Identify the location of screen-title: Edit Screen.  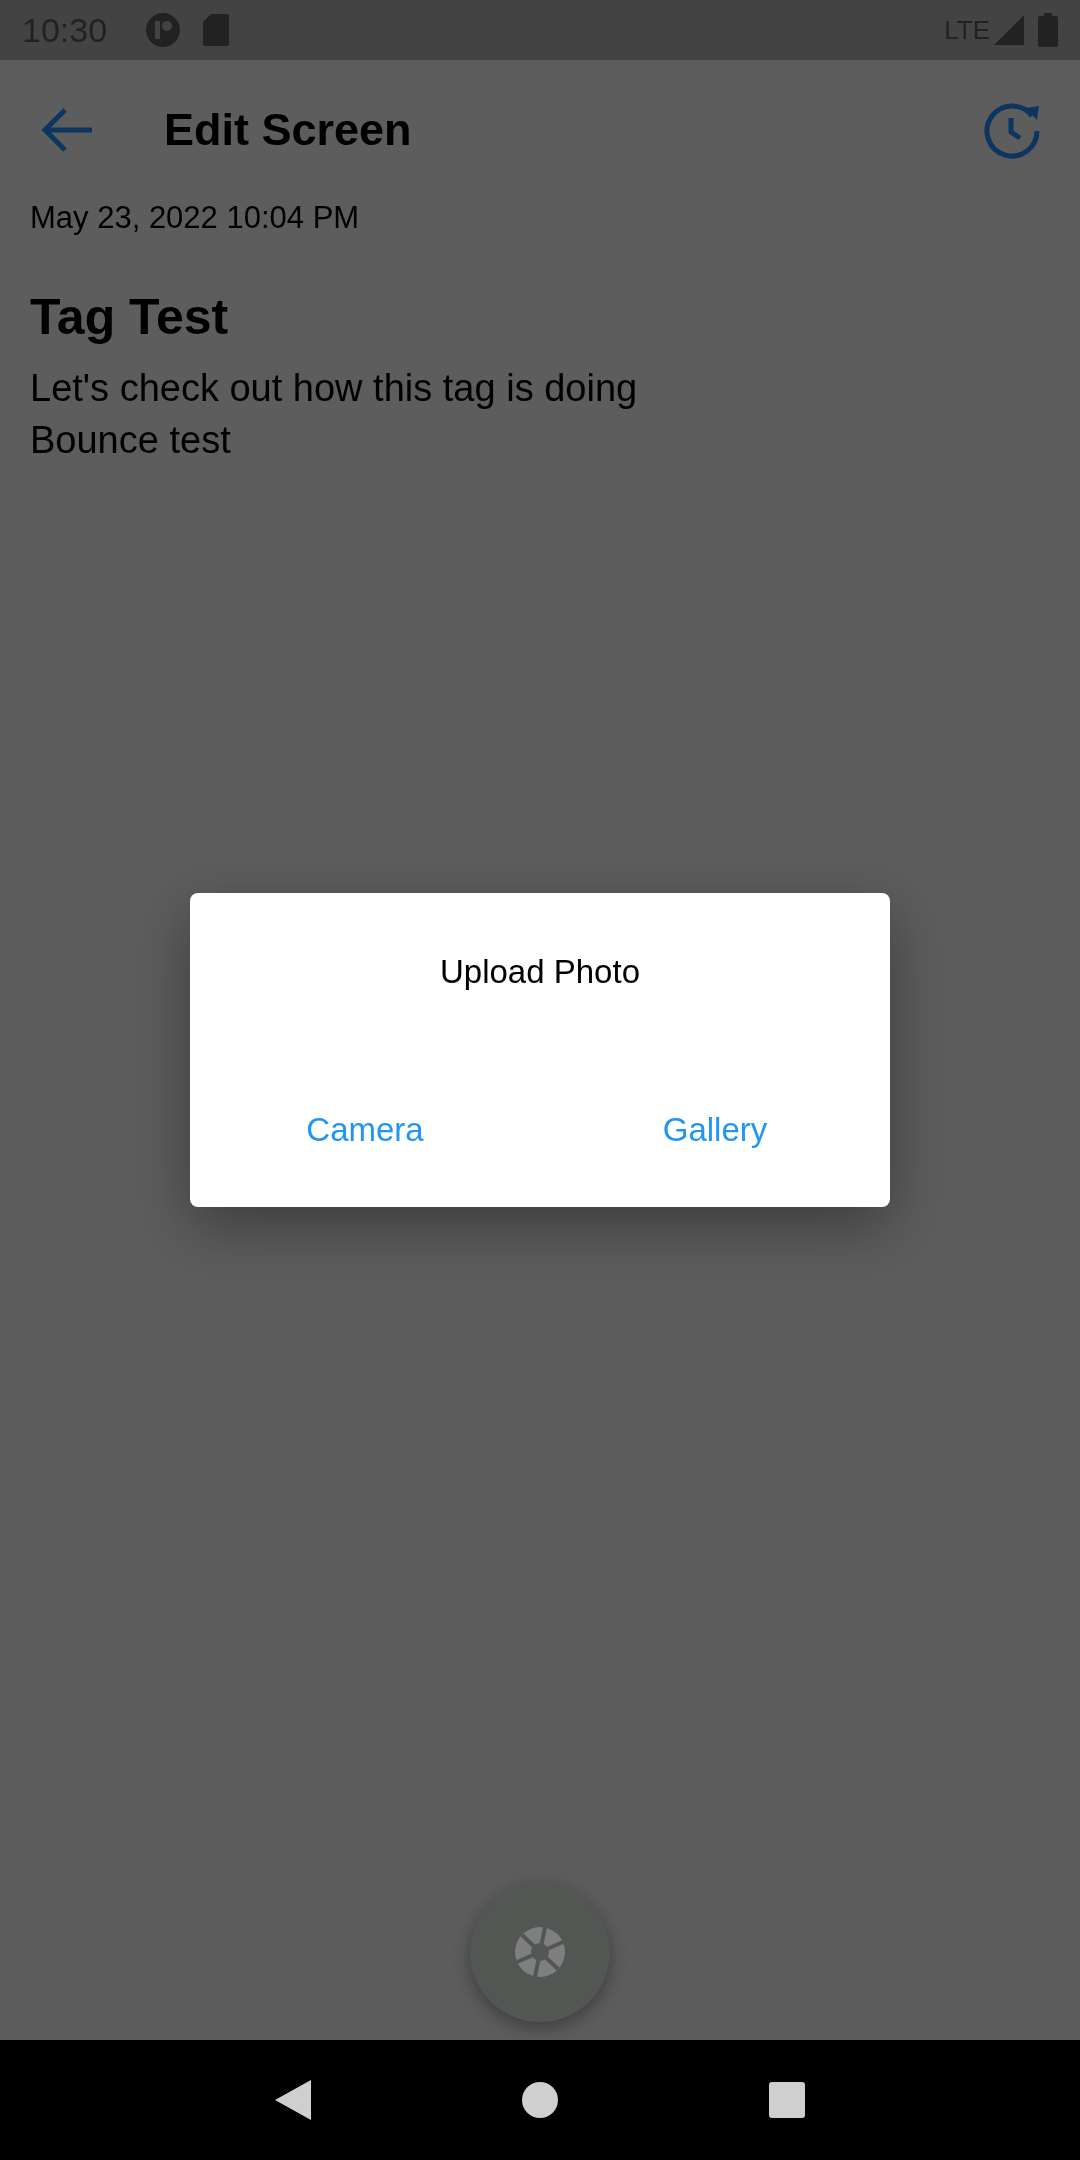
(288, 130).